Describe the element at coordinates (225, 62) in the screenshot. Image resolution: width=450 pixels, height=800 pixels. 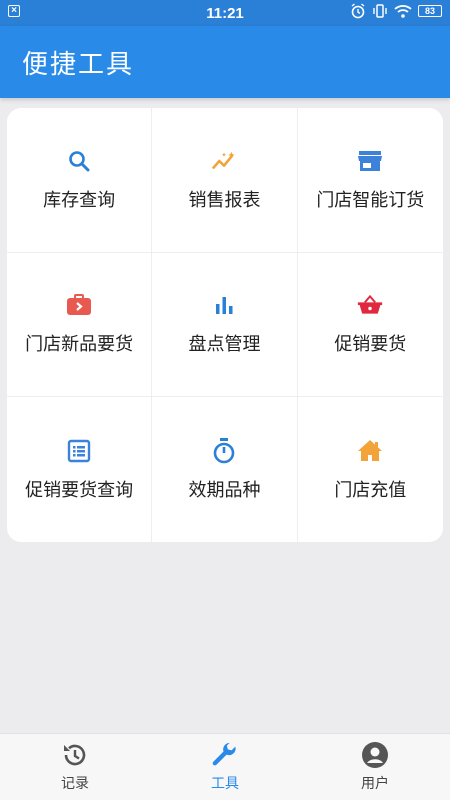
I see `app-bar: 便捷工具` at that location.